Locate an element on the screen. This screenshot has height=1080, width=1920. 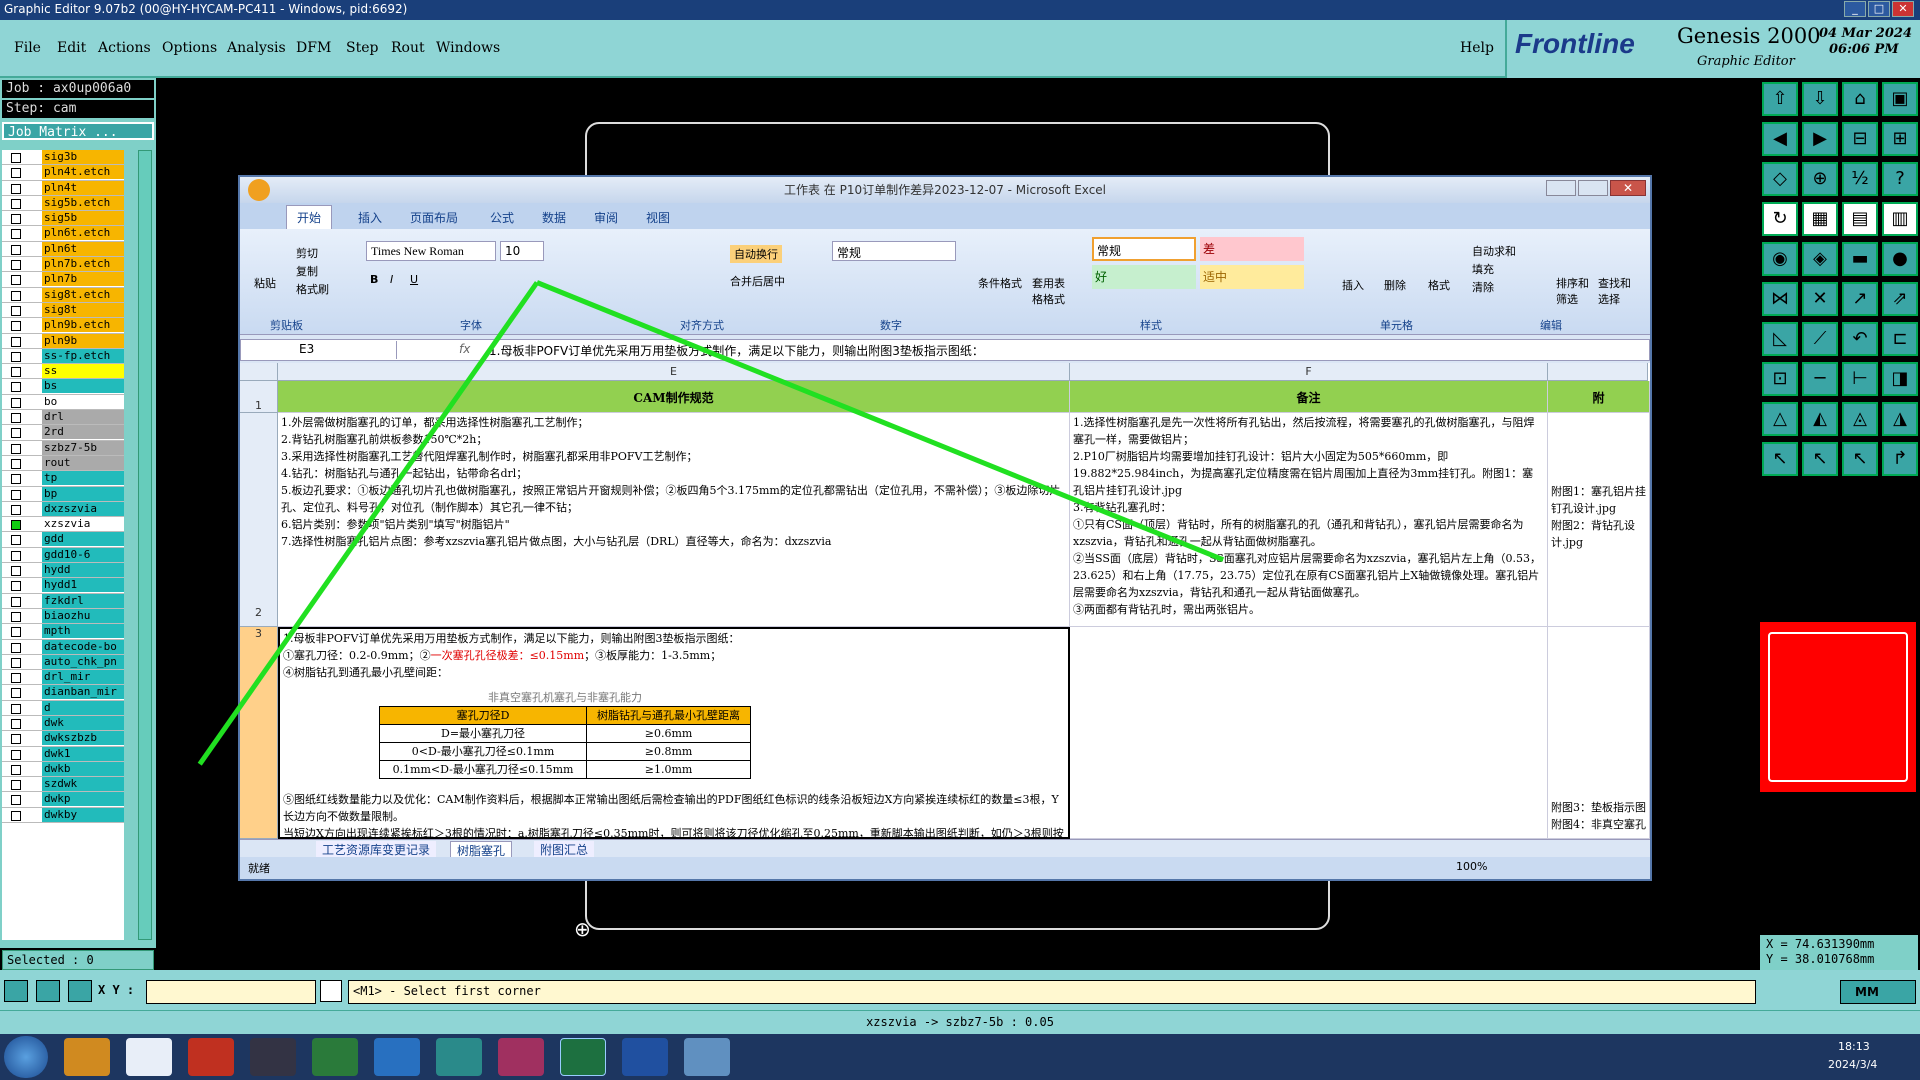
layer-name: bp is located at coordinates (83, 493).